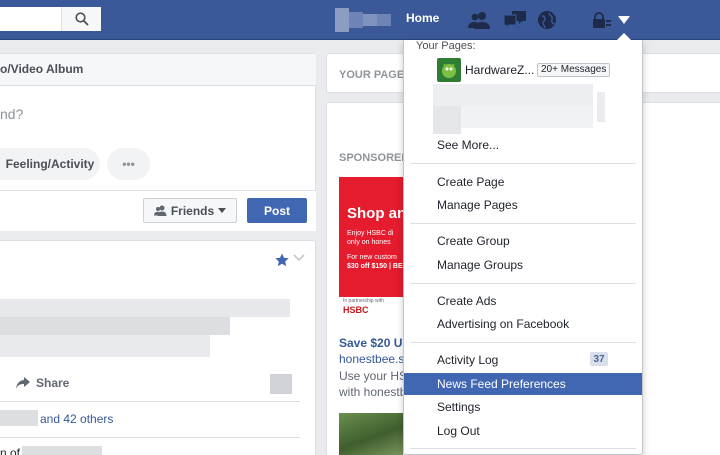 The width and height of the screenshot is (720, 455). What do you see at coordinates (370, 233) in the screenshot?
I see `ad-line: Enjoy HSBC di` at bounding box center [370, 233].